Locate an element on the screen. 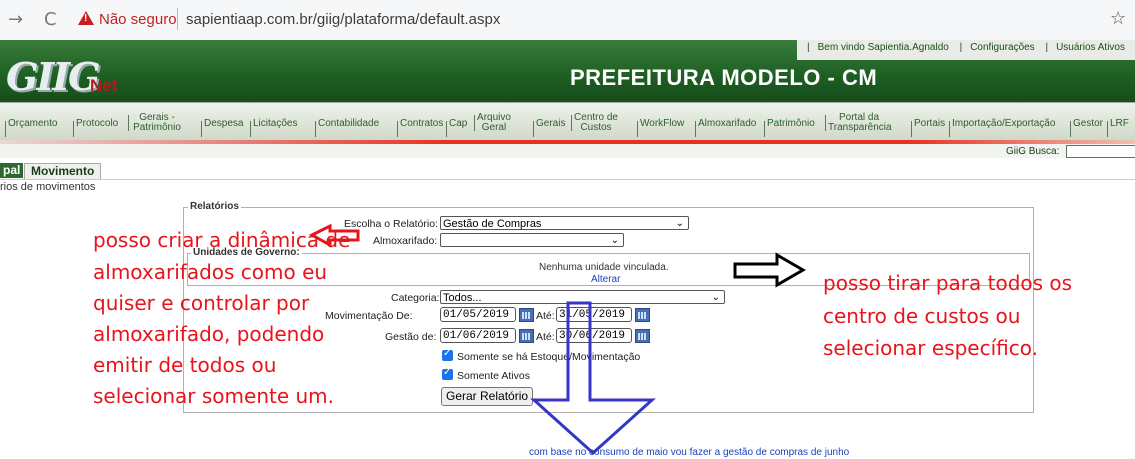 Image resolution: width=1135 pixels, height=459 pixels. annotation-right-line: posso tirar para todos os is located at coordinates (948, 283).